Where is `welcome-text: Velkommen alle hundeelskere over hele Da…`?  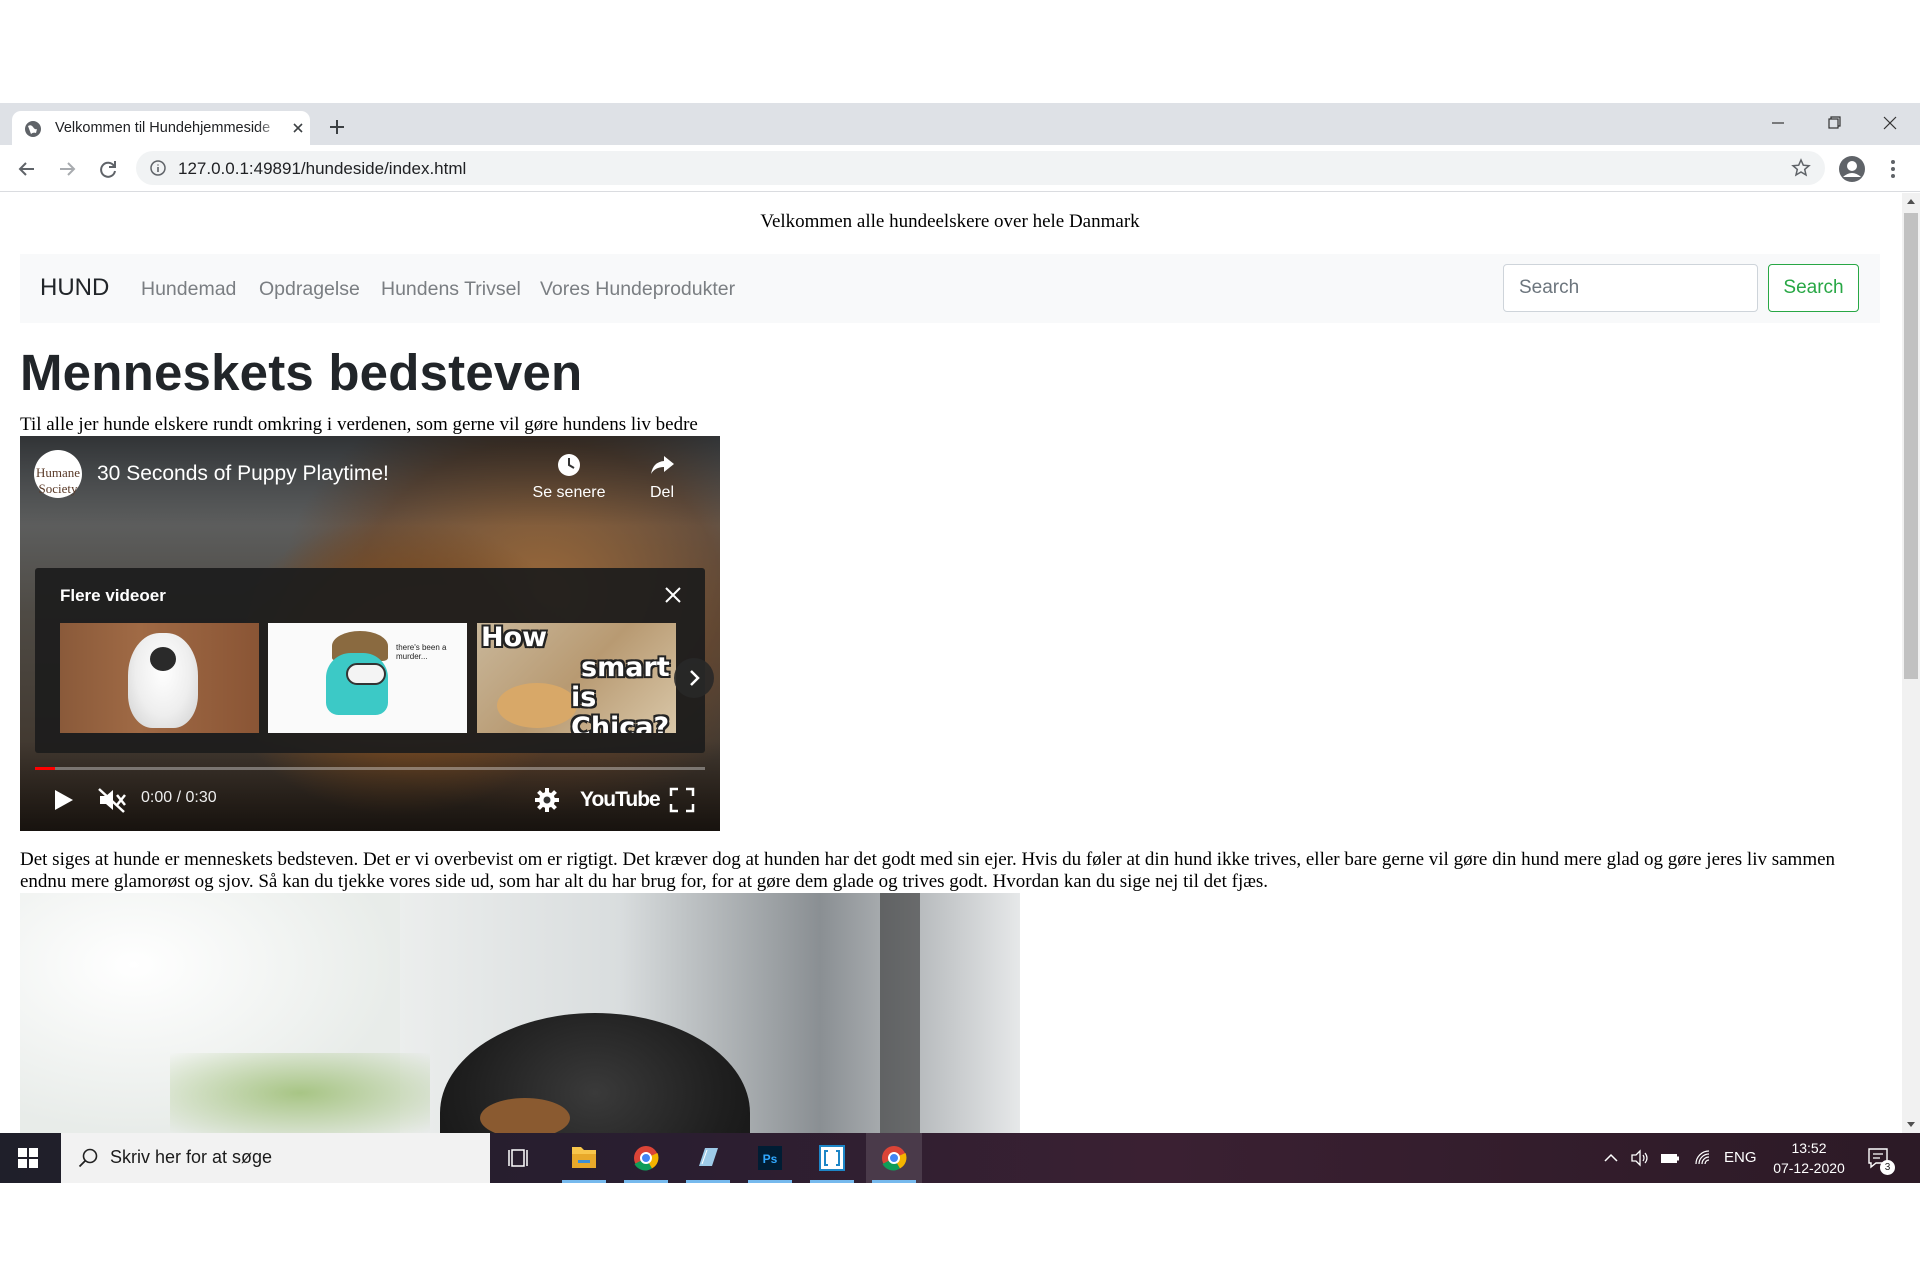 welcome-text: Velkommen alle hundeelskere over hele Da… is located at coordinates (950, 221).